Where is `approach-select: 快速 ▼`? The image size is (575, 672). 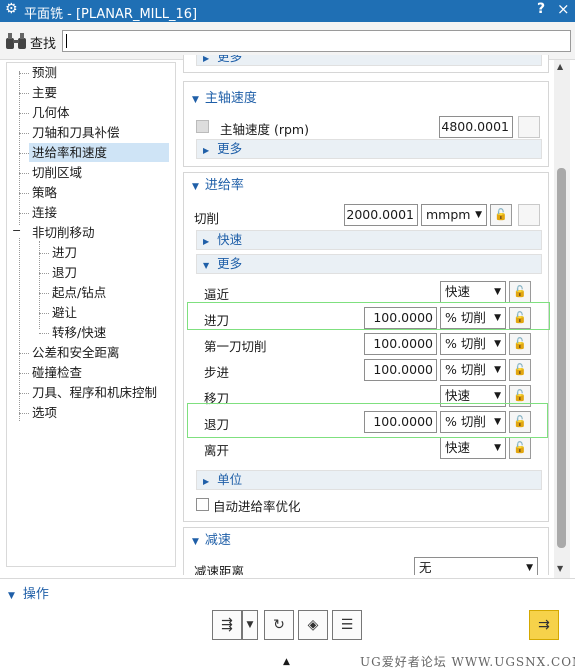
approach-select: 快速 ▼ is located at coordinates (473, 292).